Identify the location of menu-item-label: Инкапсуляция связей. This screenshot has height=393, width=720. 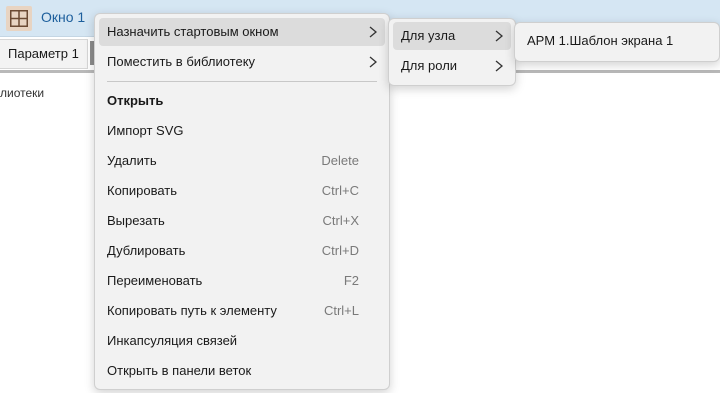
(172, 340).